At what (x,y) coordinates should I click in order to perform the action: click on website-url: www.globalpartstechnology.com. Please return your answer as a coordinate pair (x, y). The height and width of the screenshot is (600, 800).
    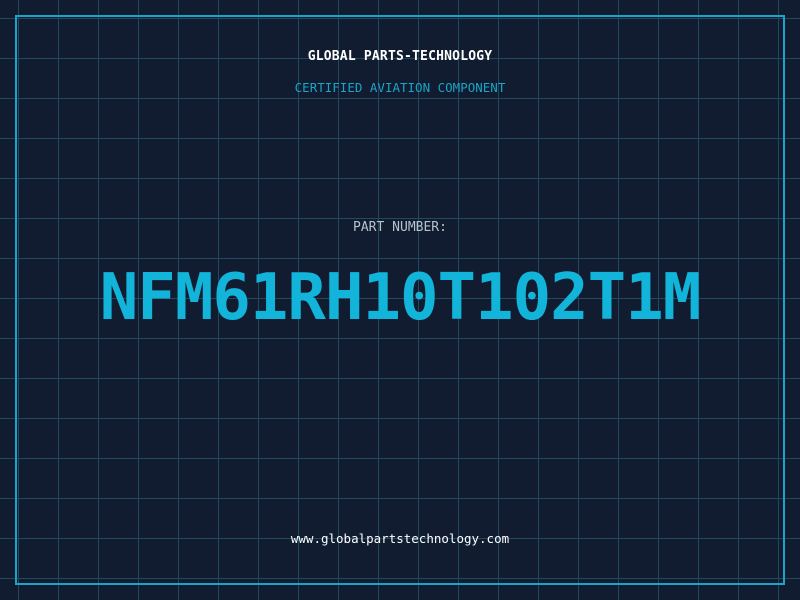
    Looking at the image, I should click on (400, 538).